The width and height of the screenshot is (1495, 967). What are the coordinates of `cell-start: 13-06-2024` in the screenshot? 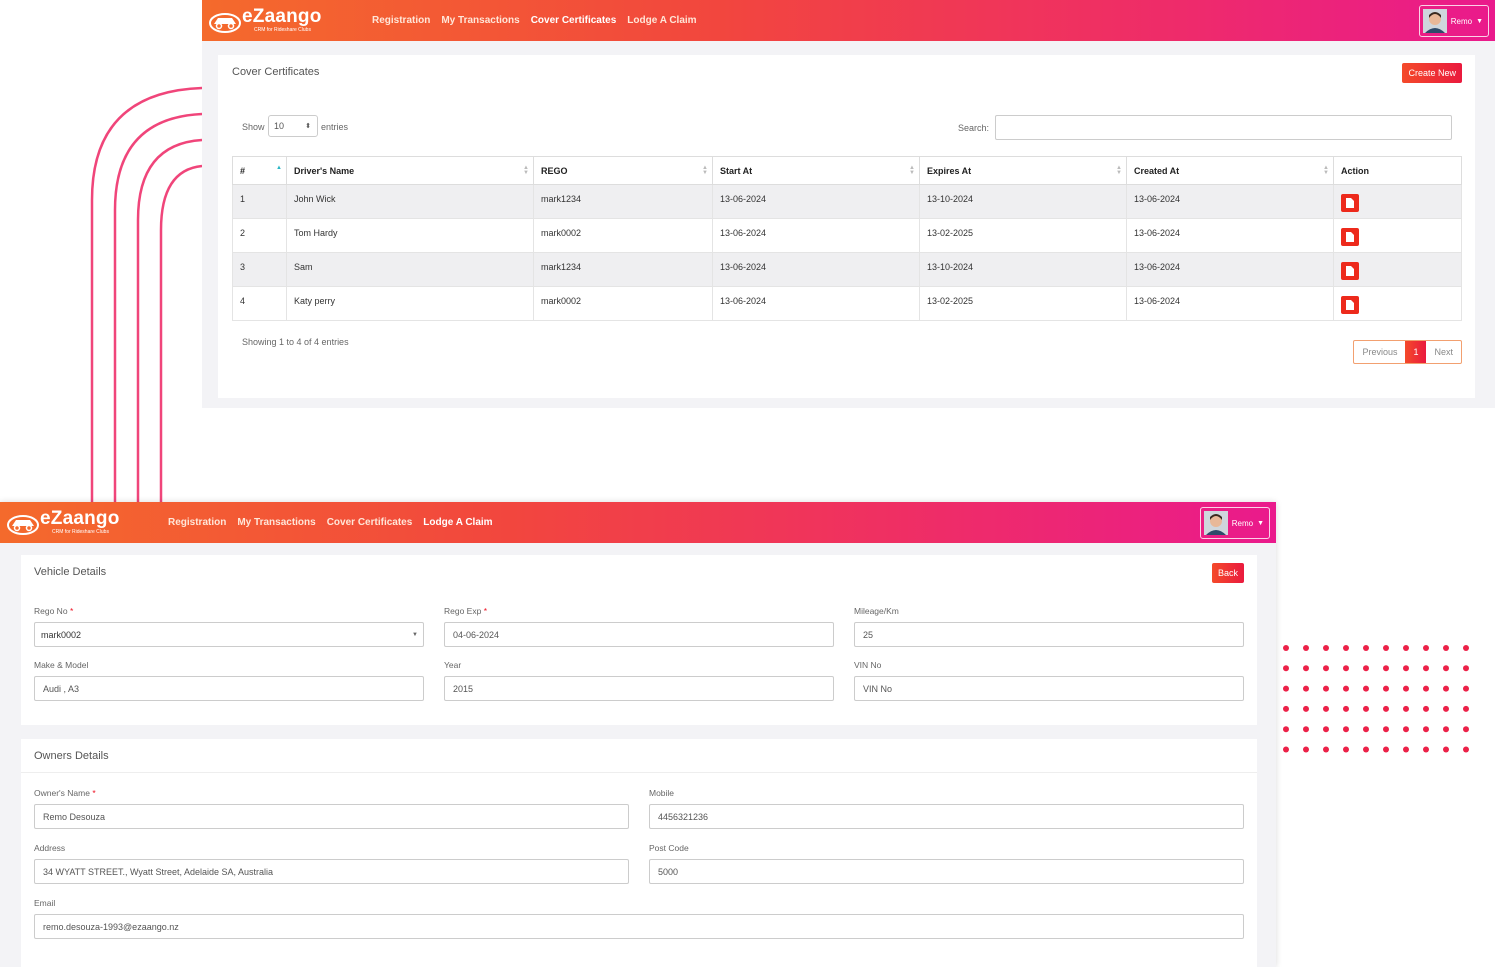 It's located at (816, 269).